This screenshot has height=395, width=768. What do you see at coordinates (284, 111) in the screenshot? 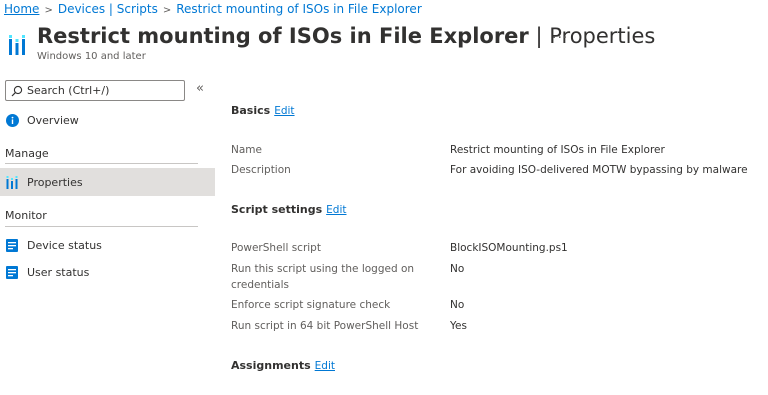
I see `basics-edit-link: Edit` at bounding box center [284, 111].